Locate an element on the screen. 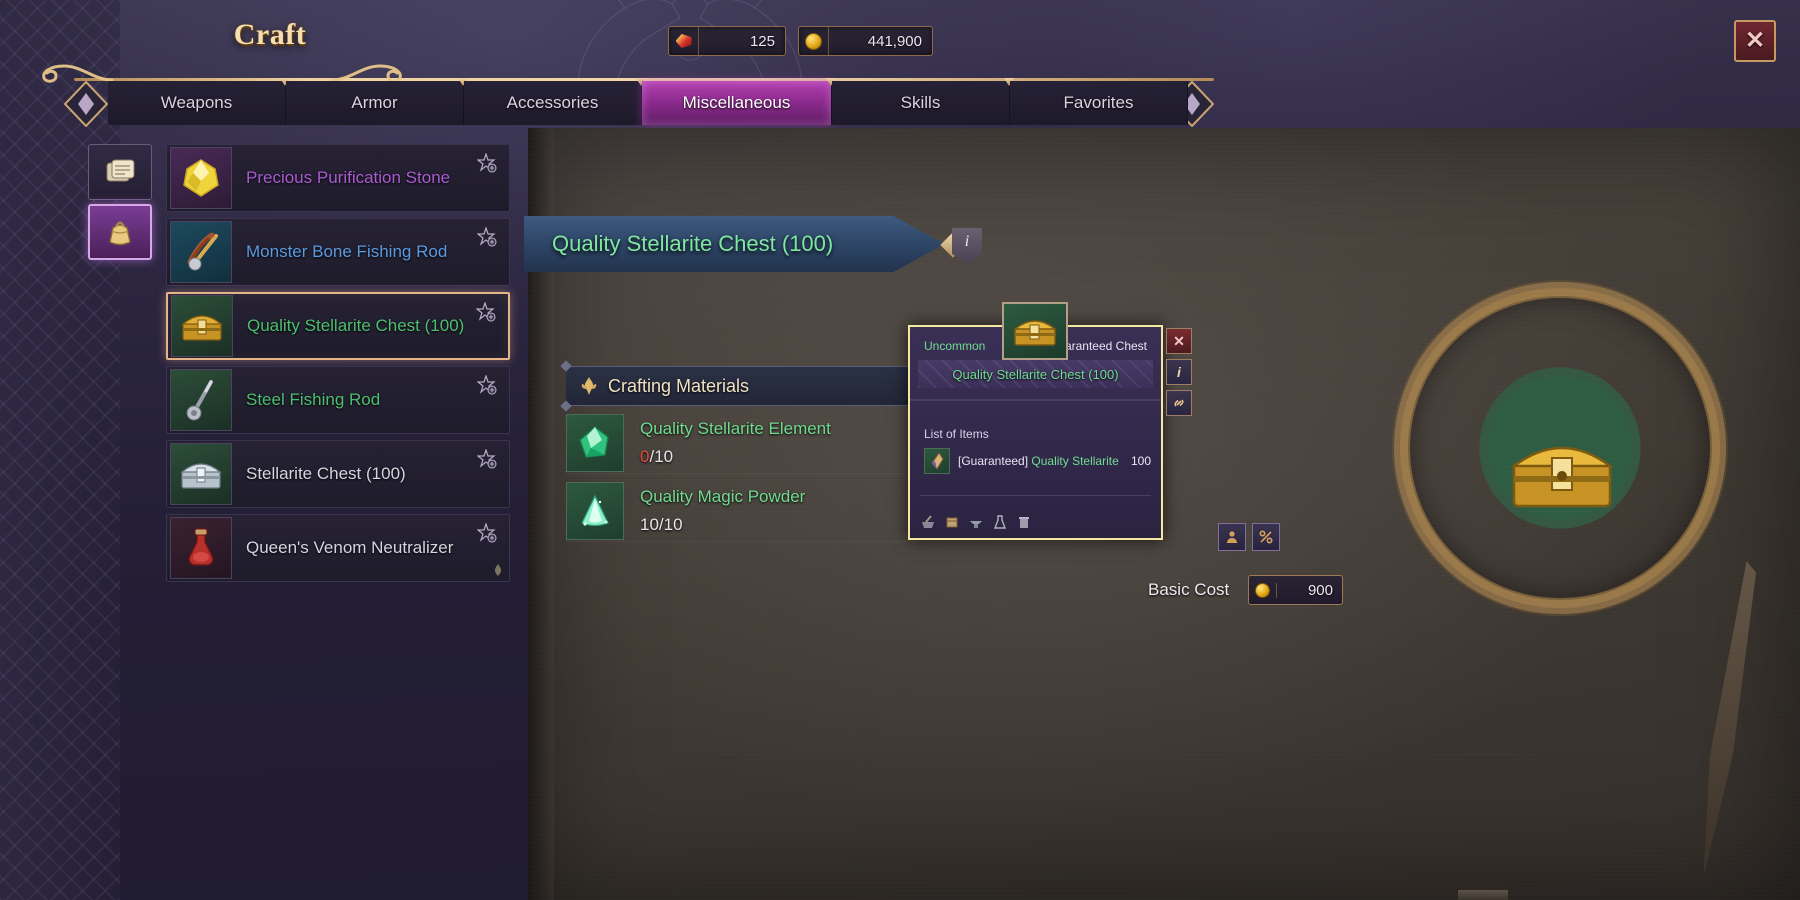 Image resolution: width=1800 pixels, height=900 pixels. fleur-de-lis-icon is located at coordinates (589, 386).